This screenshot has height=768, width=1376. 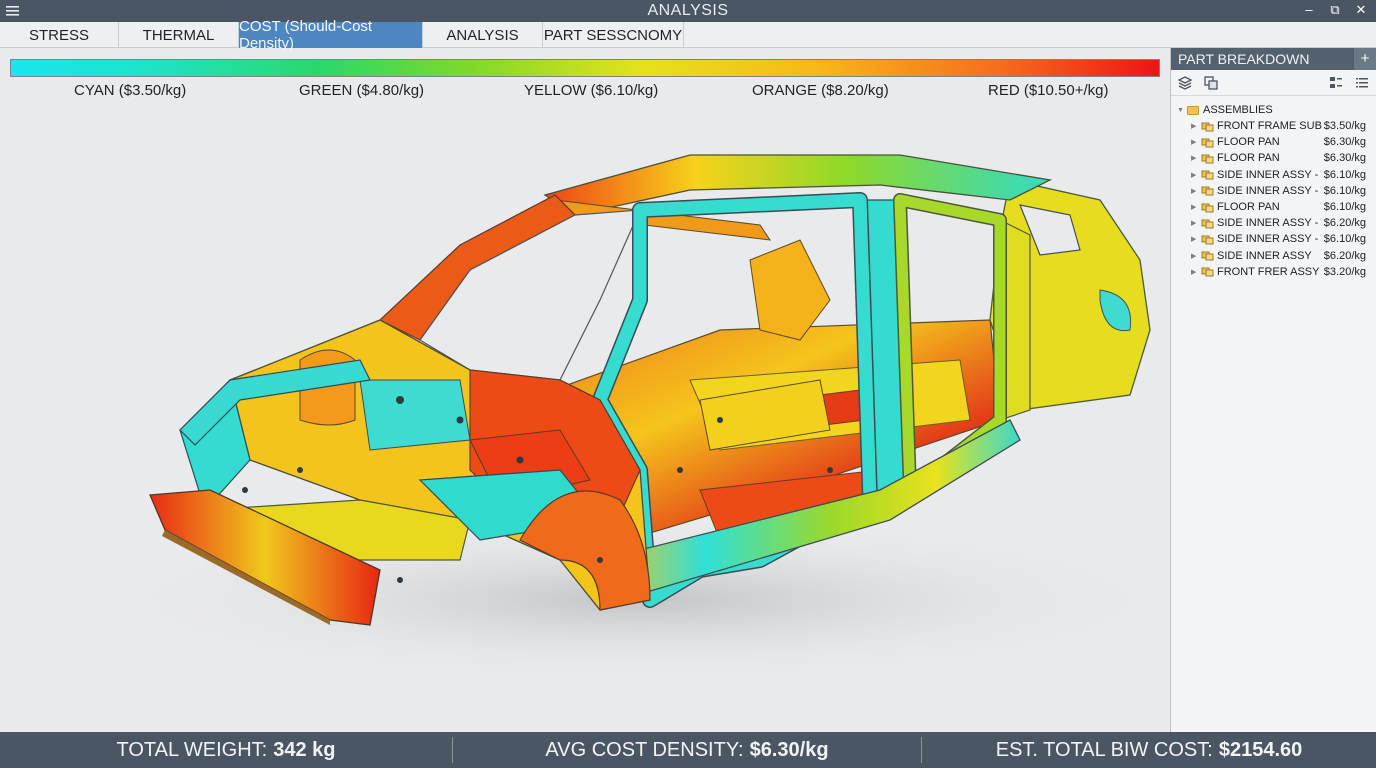 I want to click on title-bar: ANALYSIS – ⧉ ✕, so click(x=688, y=11).